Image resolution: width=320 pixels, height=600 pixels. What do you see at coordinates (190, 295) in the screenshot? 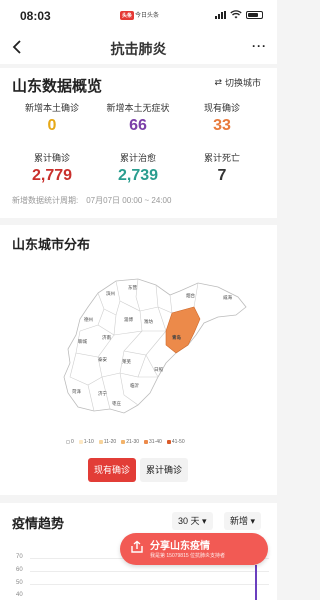
I see `city-label: 烟台` at bounding box center [190, 295].